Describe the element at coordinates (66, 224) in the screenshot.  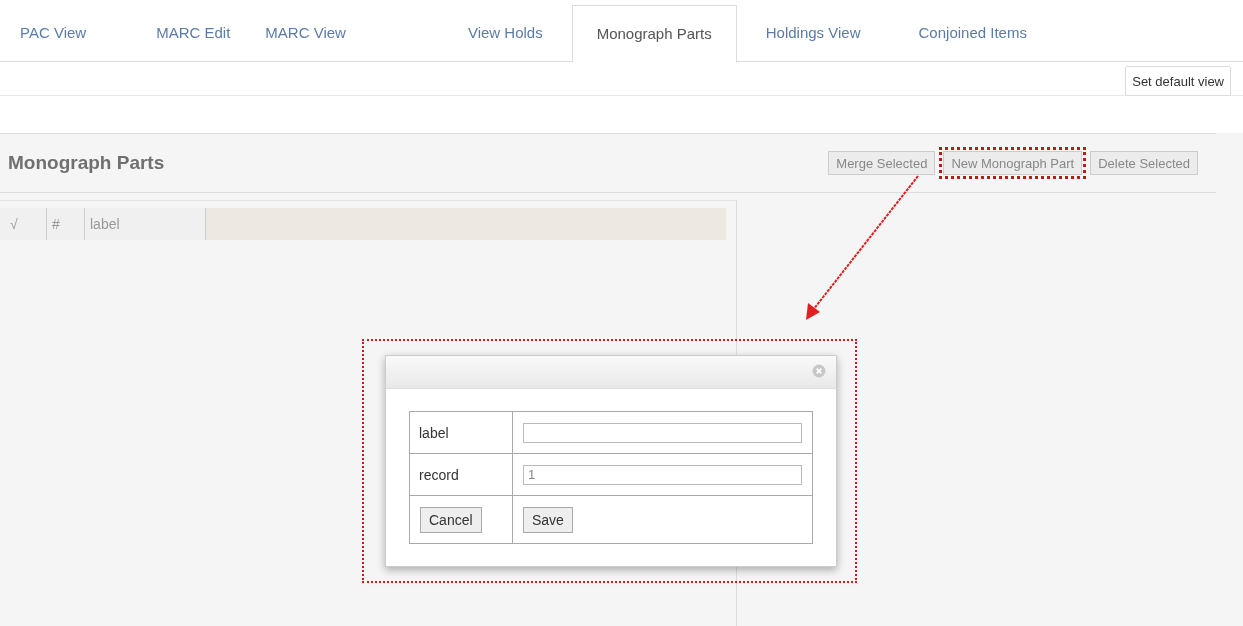
I see `column-header: #` at that location.